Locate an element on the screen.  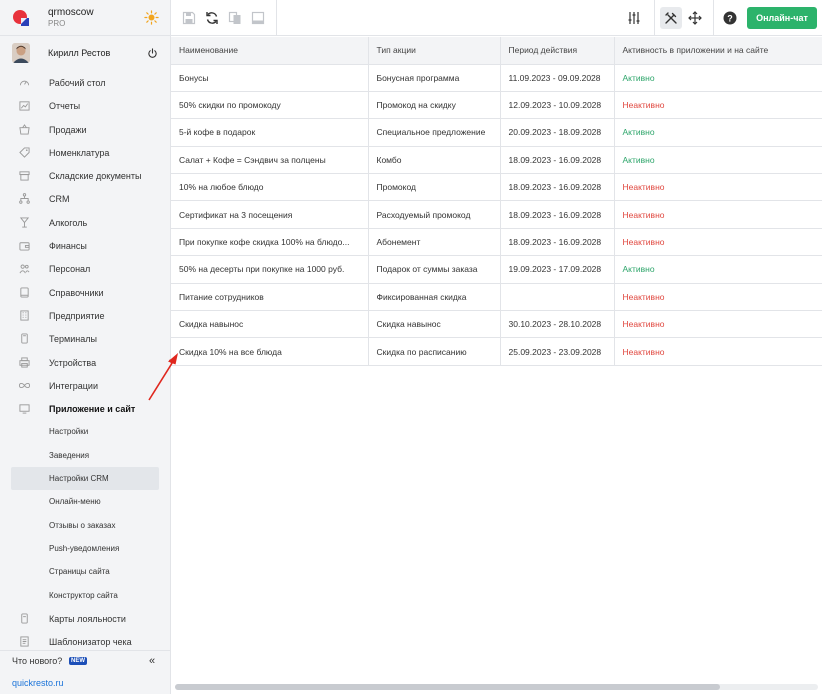
glass-icon is located at coordinates (24, 222).